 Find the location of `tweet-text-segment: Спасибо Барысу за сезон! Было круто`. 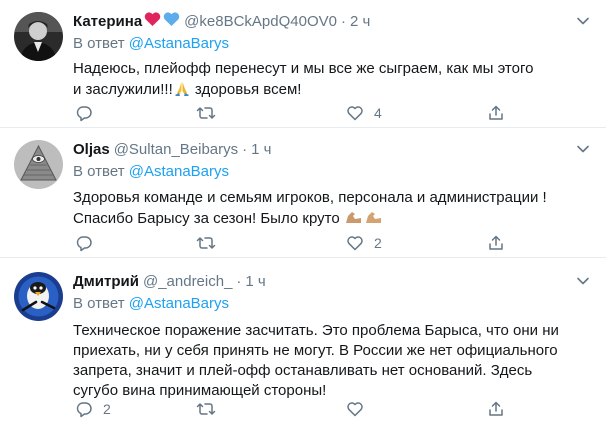

tweet-text-segment: Спасибо Барысу за сезон! Было круто is located at coordinates (206, 218).